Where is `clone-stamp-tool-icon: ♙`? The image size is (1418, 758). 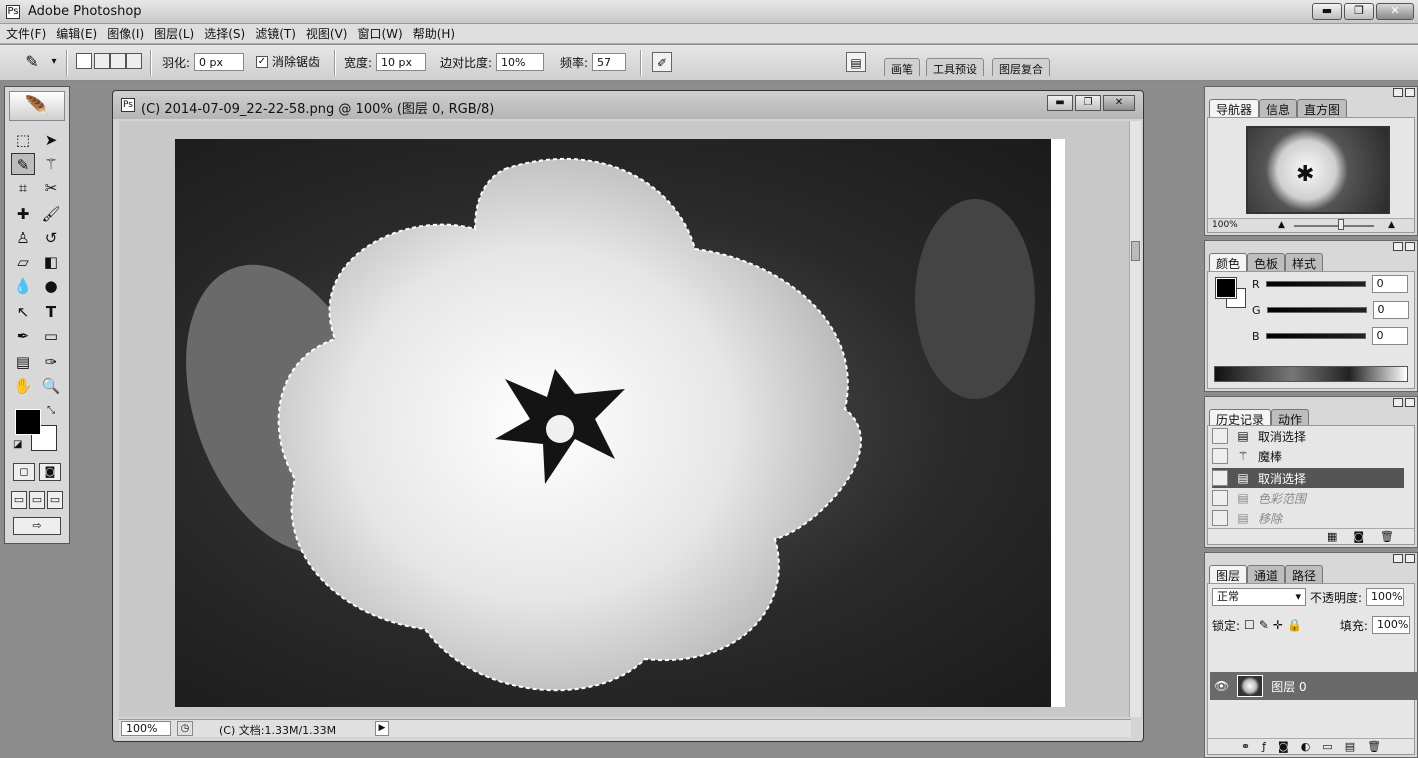
clone-stamp-tool-icon: ♙ is located at coordinates (23, 238).